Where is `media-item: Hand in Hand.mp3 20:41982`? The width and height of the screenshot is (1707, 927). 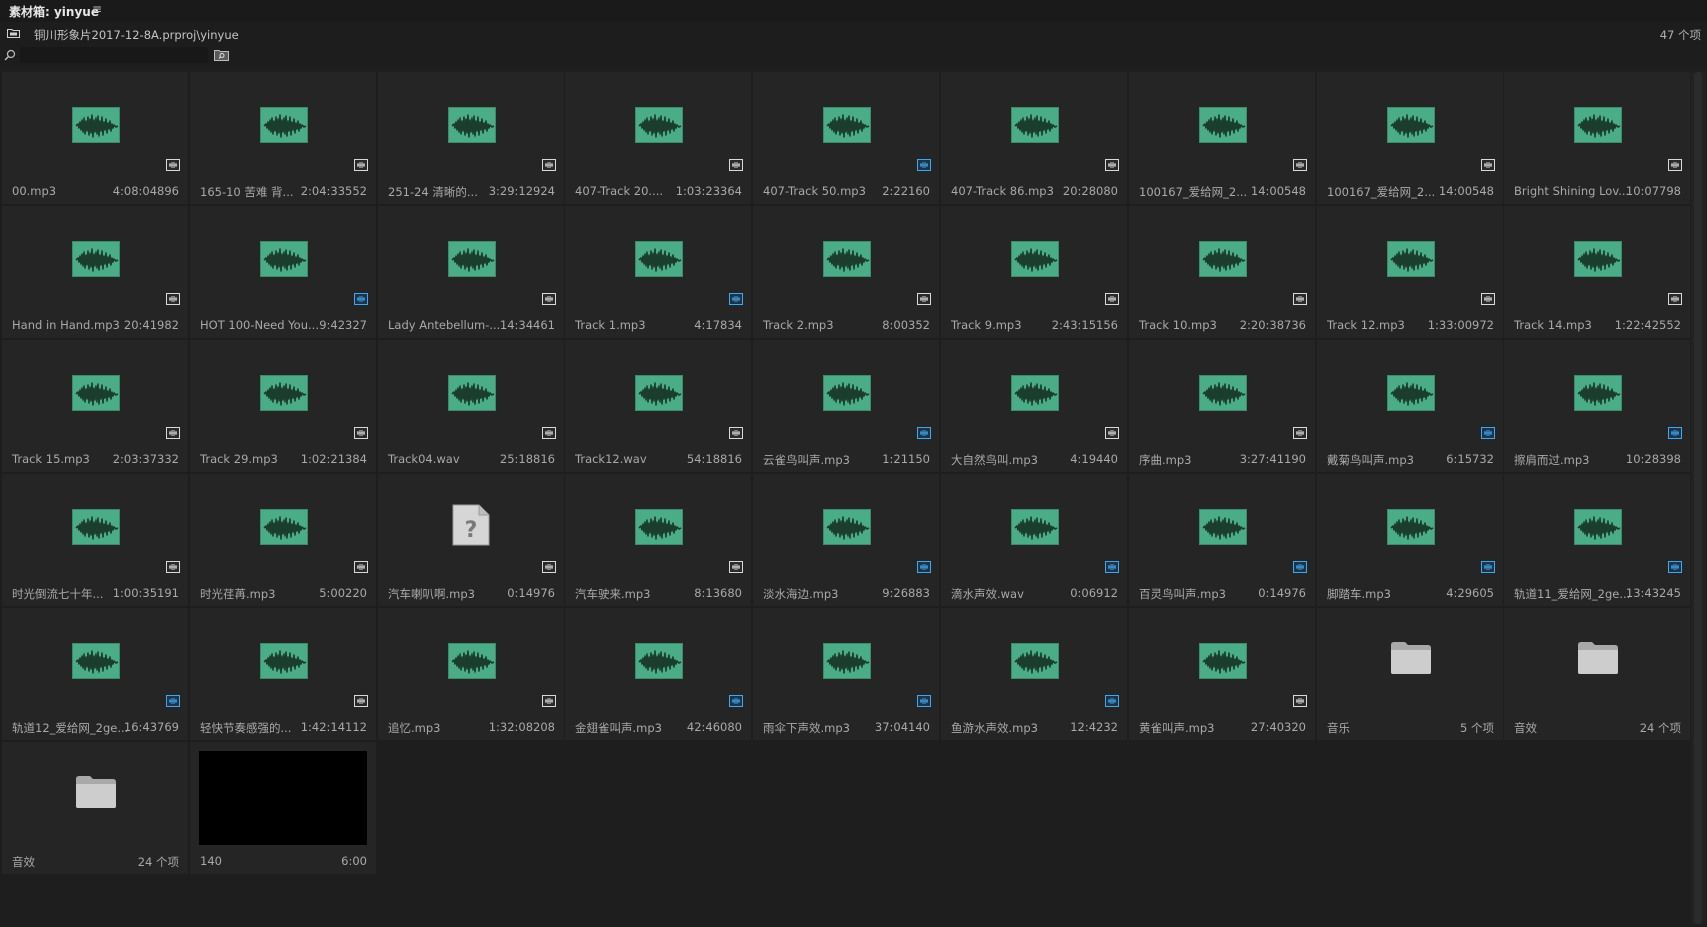
media-item: Hand in Hand.mp3 20:41982 is located at coordinates (95, 272).